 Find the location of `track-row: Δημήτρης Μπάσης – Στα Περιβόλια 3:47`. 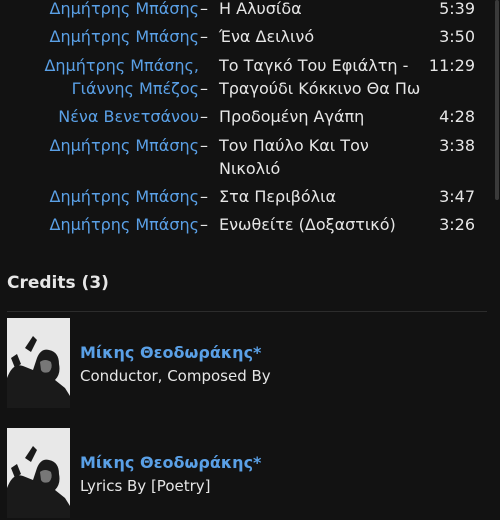

track-row: Δημήτρης Μπάσης – Στα Περιβόλια 3:47 is located at coordinates (250, 196).